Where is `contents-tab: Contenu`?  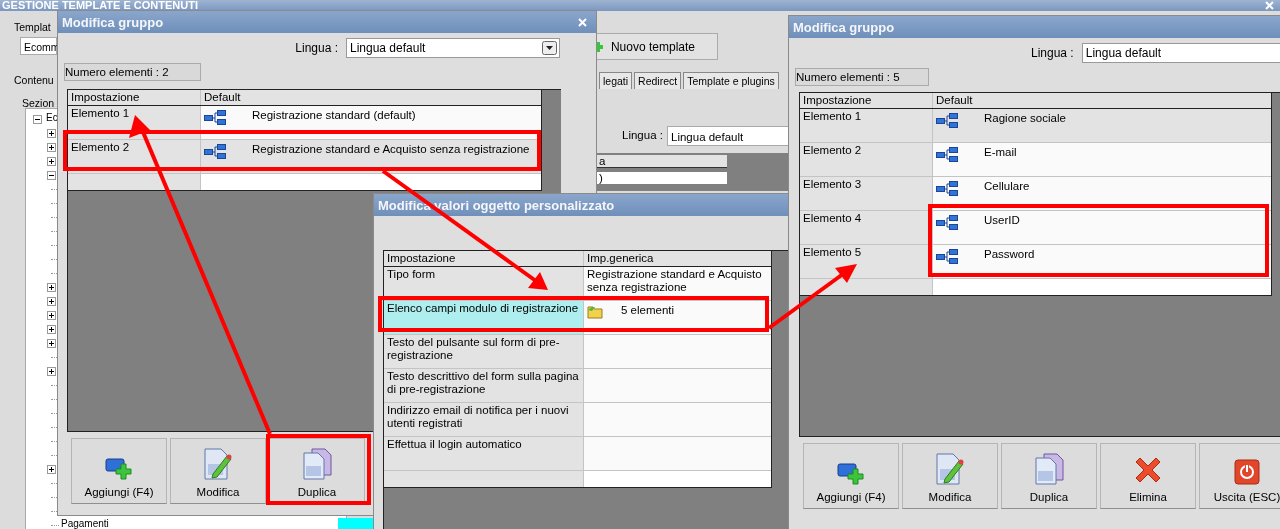
contents-tab: Contenu is located at coordinates (34, 80).